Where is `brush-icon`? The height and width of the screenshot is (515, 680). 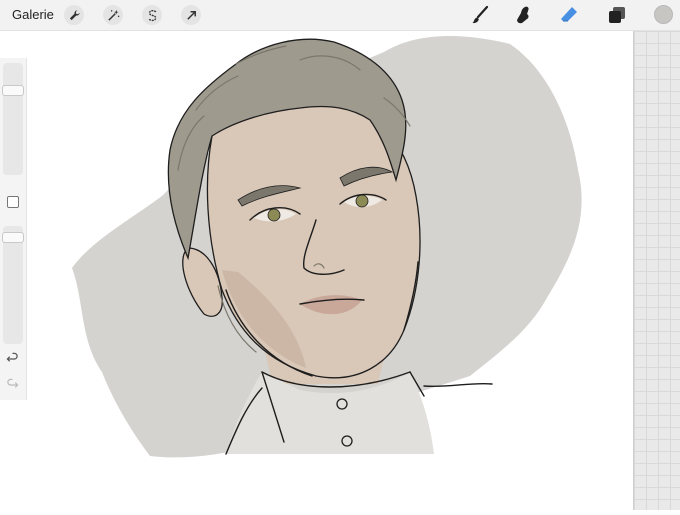
brush-icon is located at coordinates (480, 15).